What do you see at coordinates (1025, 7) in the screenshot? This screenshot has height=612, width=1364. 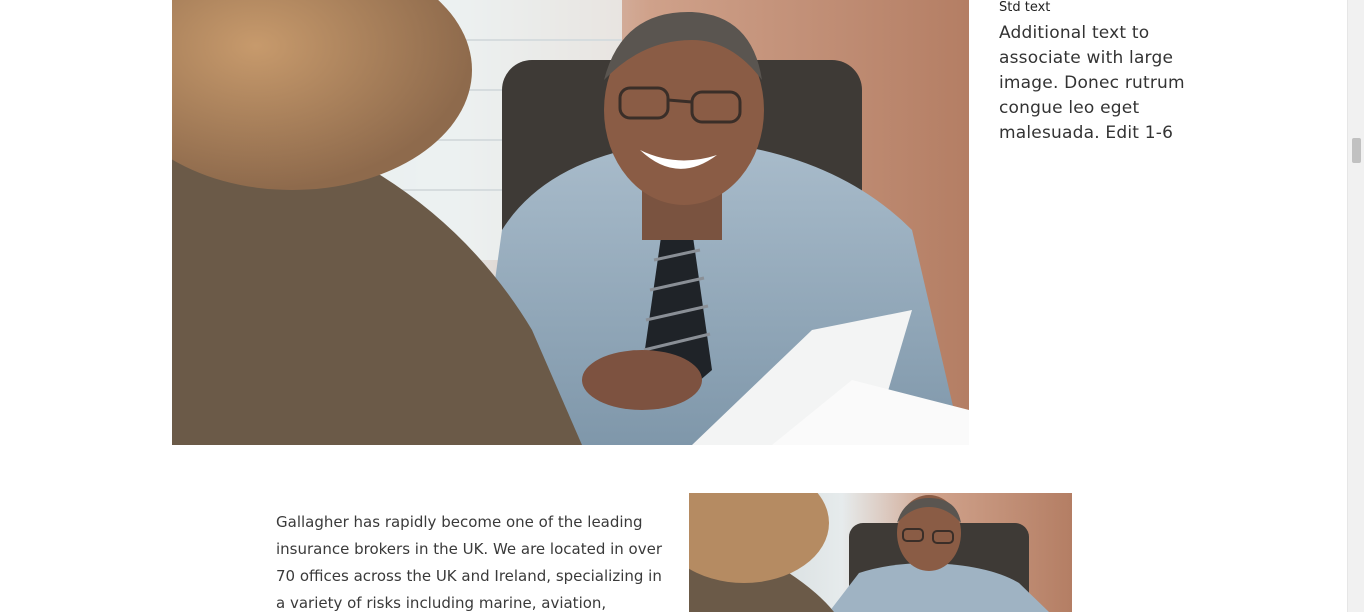 I see `caption-label: Std text` at bounding box center [1025, 7].